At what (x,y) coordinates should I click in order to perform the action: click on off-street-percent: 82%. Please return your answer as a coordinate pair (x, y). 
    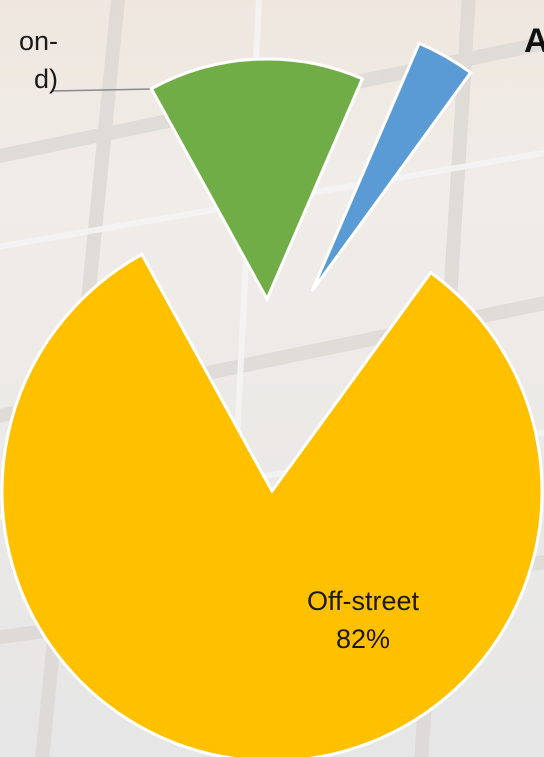
    Looking at the image, I should click on (363, 639).